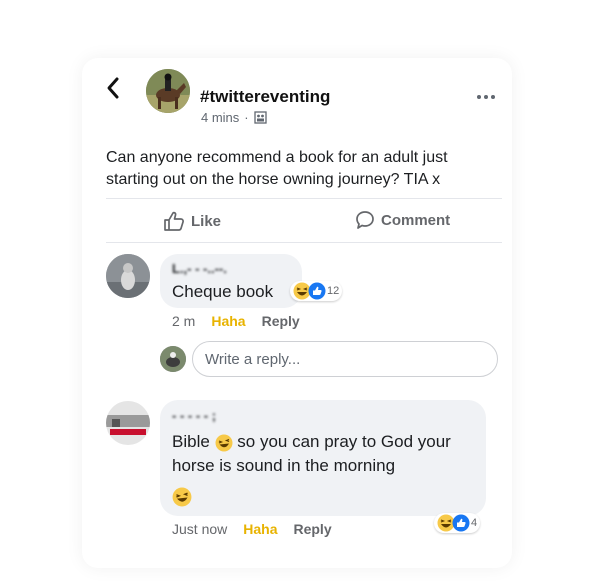  I want to click on reaction-count: 4, so click(474, 523).